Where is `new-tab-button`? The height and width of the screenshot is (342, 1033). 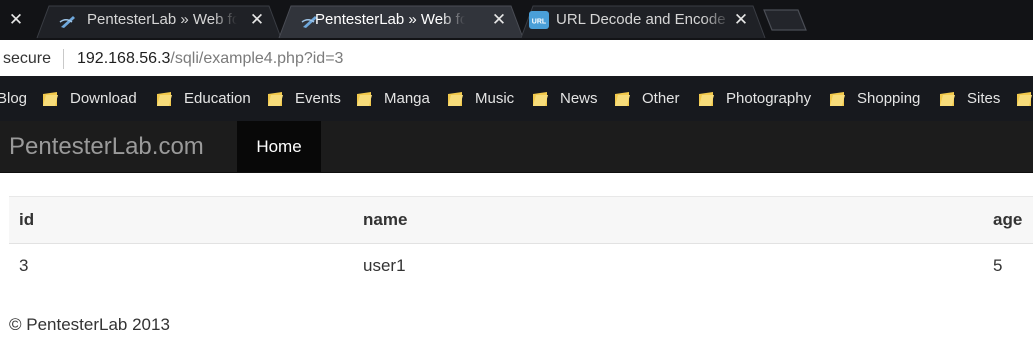 new-tab-button is located at coordinates (785, 20).